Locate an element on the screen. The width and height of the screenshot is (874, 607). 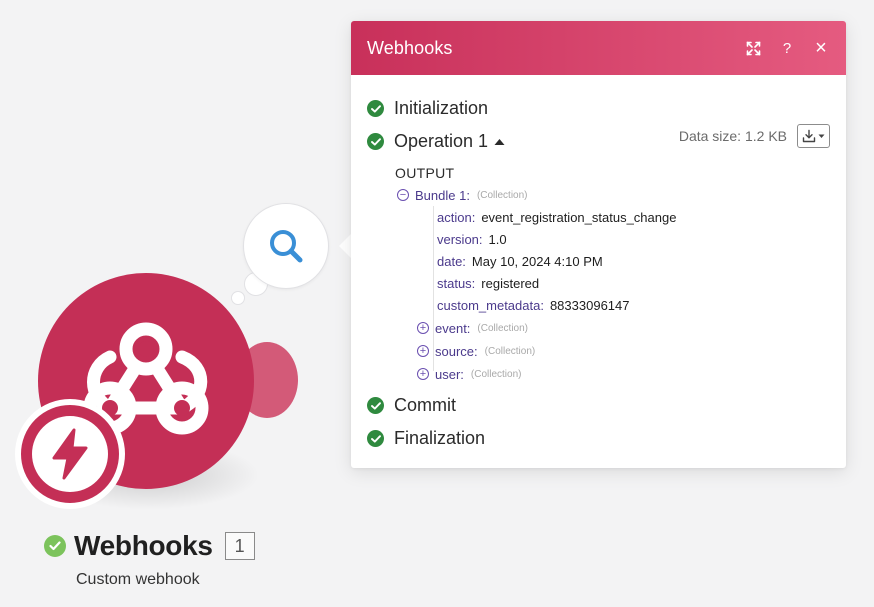
bundle-row: − Bundle 1: (Collection) is located at coordinates (613, 195).